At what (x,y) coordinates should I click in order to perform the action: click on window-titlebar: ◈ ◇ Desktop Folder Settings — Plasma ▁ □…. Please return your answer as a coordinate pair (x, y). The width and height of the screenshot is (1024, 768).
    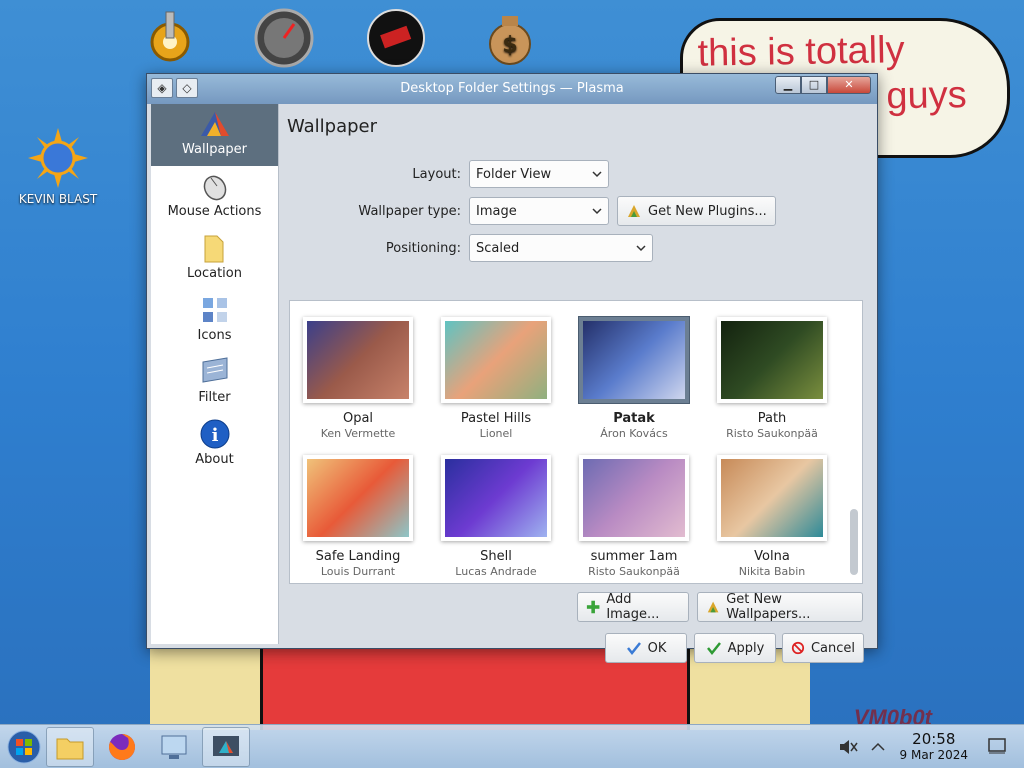
    Looking at the image, I should click on (512, 89).